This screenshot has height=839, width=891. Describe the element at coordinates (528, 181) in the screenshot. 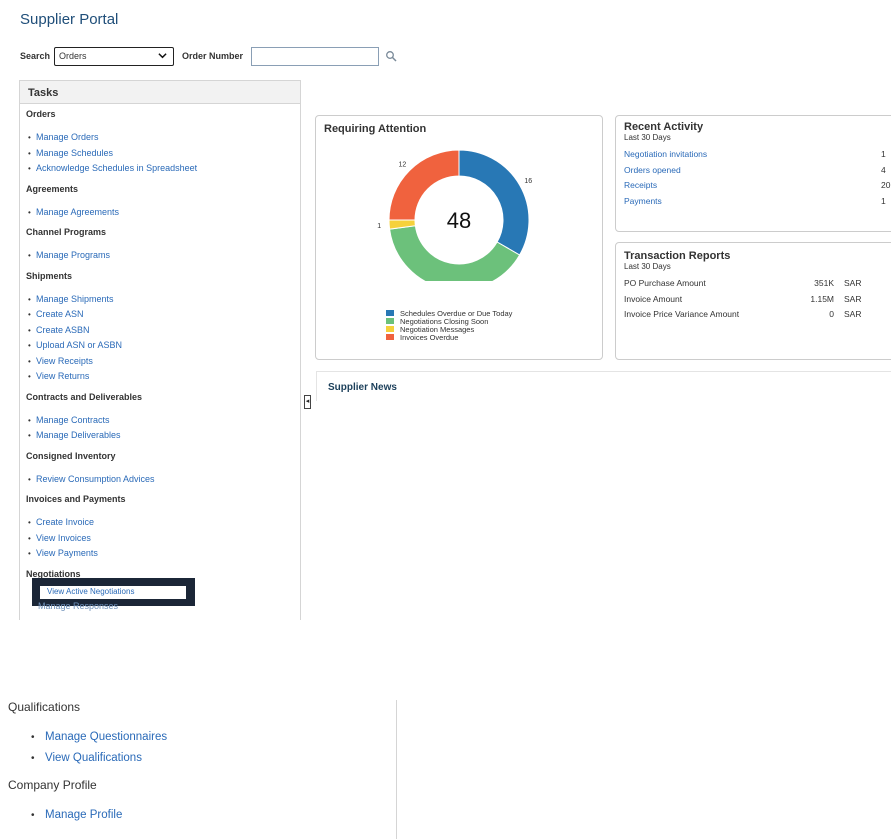

I see `donut-data-label: 16` at that location.